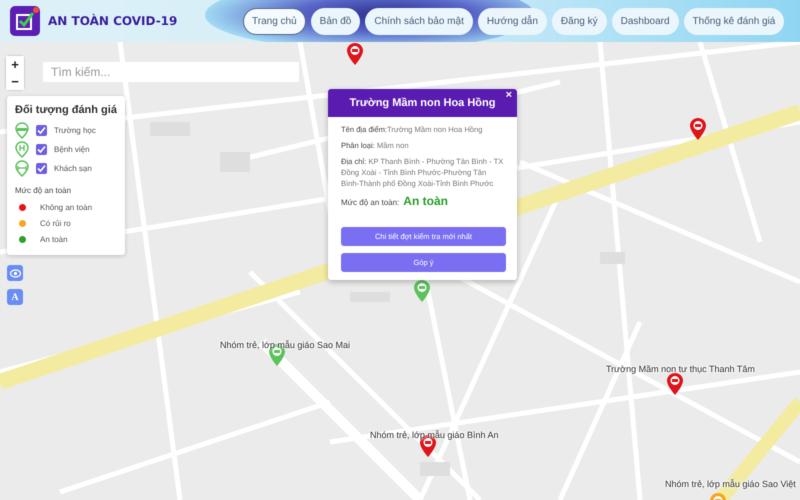 This screenshot has width=800, height=500. Describe the element at coordinates (512, 21) in the screenshot. I see `nav-link: Hướng dẫn` at that location.